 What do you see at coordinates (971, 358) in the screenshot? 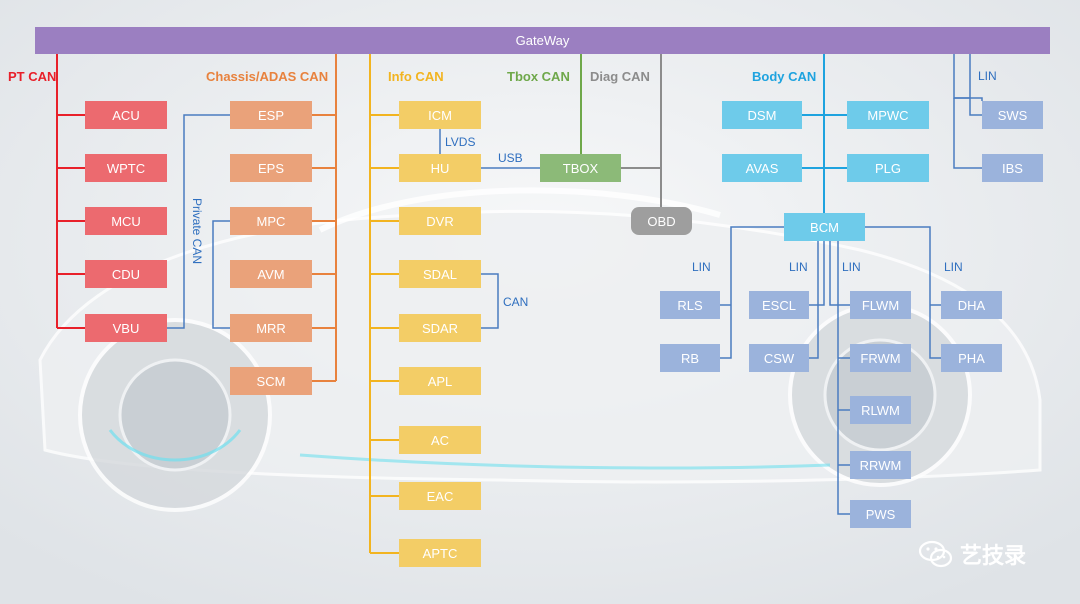
I see `node-pha: PHA` at bounding box center [971, 358].